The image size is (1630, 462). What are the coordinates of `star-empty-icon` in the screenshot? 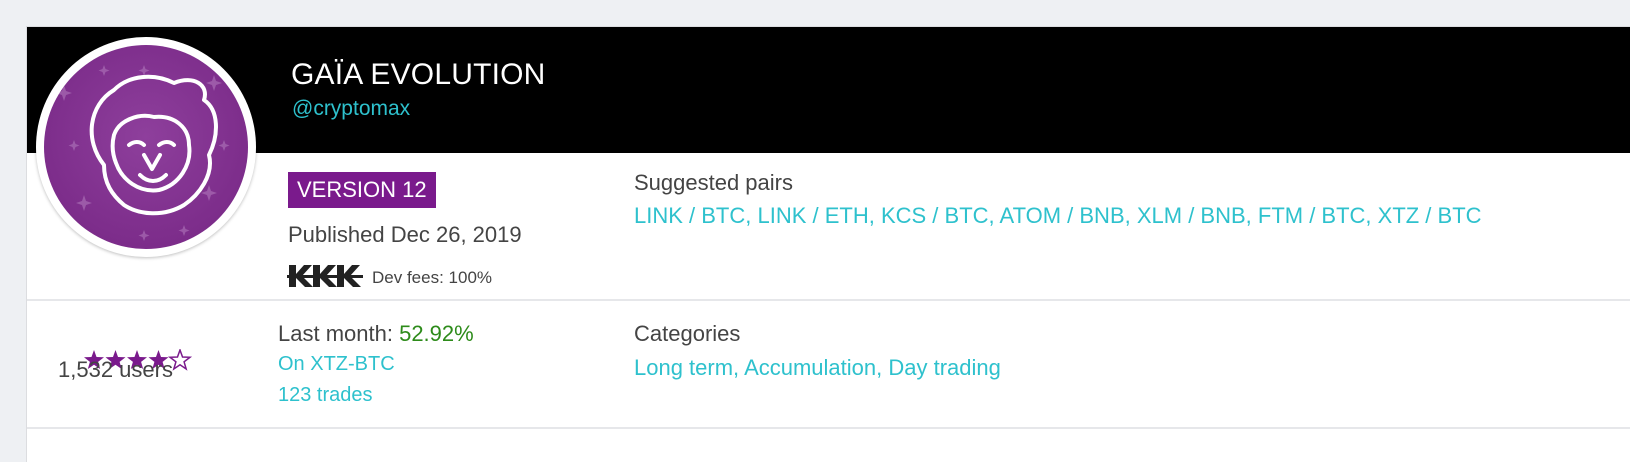 It's located at (180, 360).